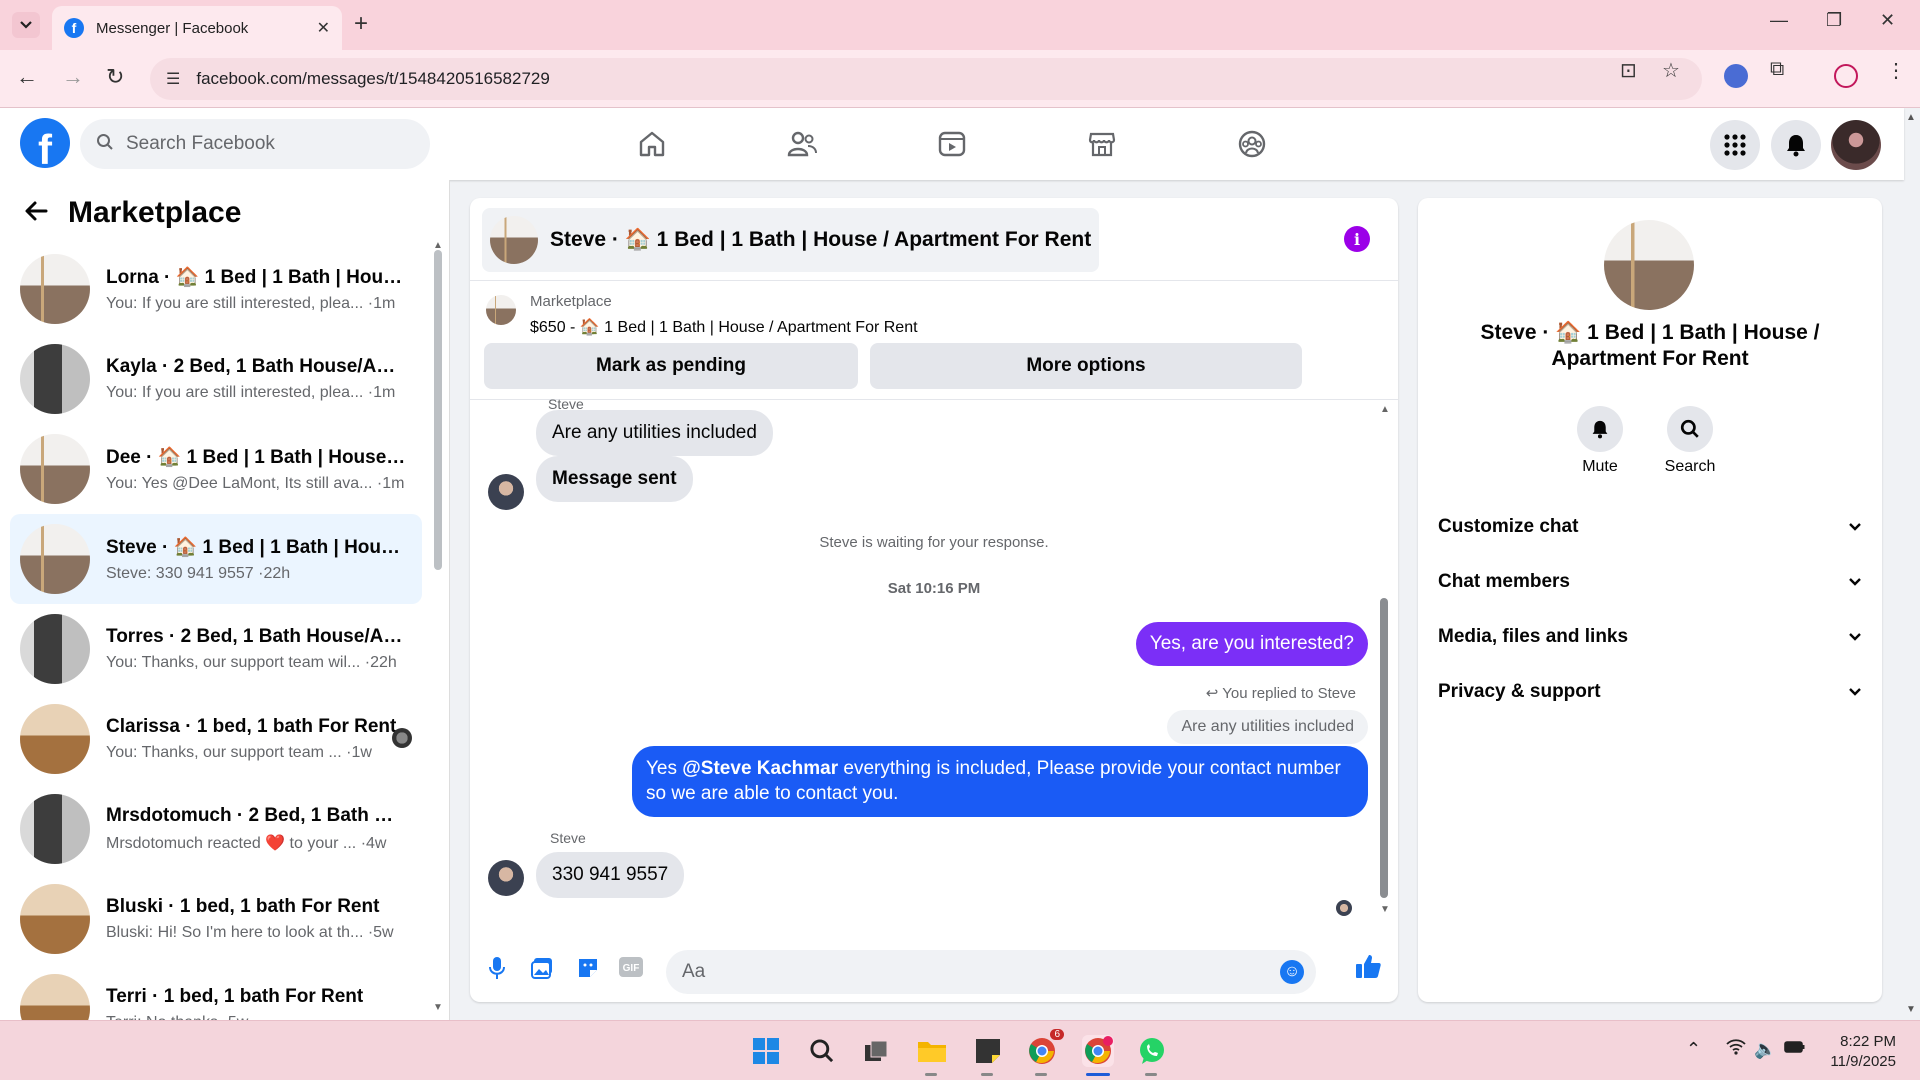 The width and height of the screenshot is (1920, 1080). What do you see at coordinates (55, 469) in the screenshot?
I see `conversation-avatar` at bounding box center [55, 469].